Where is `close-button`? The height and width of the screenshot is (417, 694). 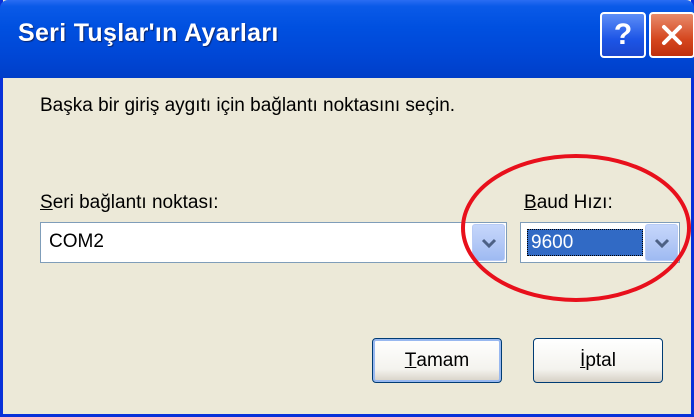
close-button is located at coordinates (671, 35).